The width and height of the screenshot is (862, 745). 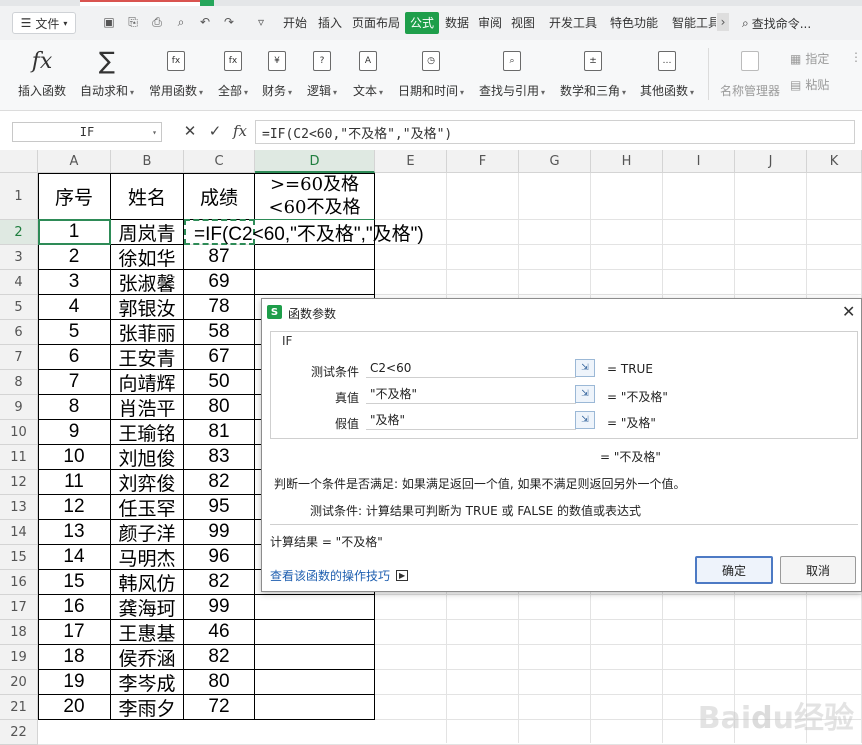 I want to click on cell-score: 72, so click(x=219, y=707).